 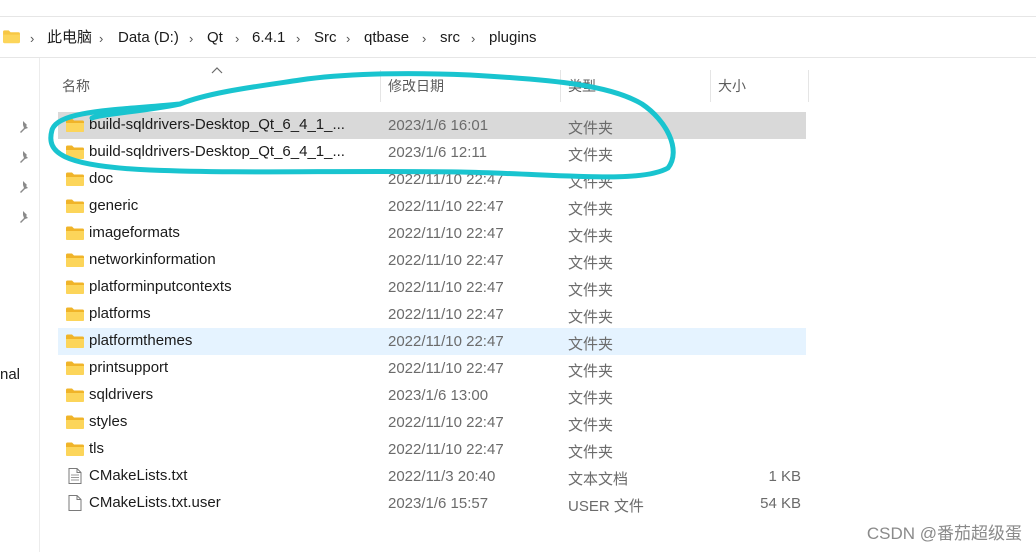 I want to click on column-header-type: 类型, so click(x=582, y=86).